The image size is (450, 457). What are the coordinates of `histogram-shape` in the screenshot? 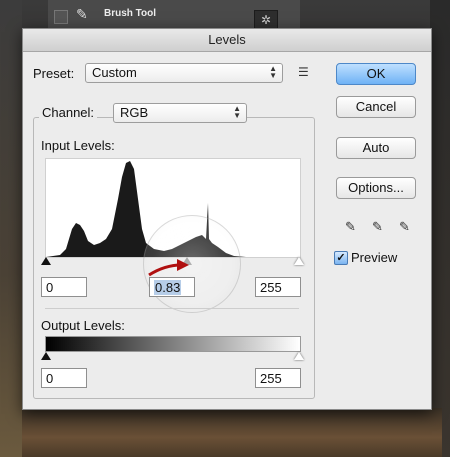 It's located at (146, 209).